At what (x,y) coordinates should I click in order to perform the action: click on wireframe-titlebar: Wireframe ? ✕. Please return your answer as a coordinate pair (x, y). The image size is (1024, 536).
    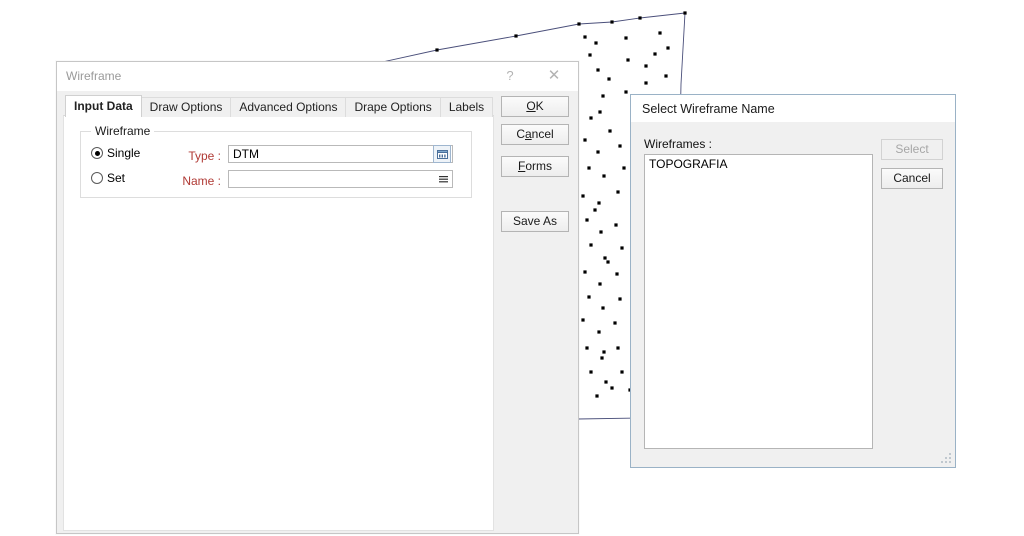
    Looking at the image, I should click on (317, 76).